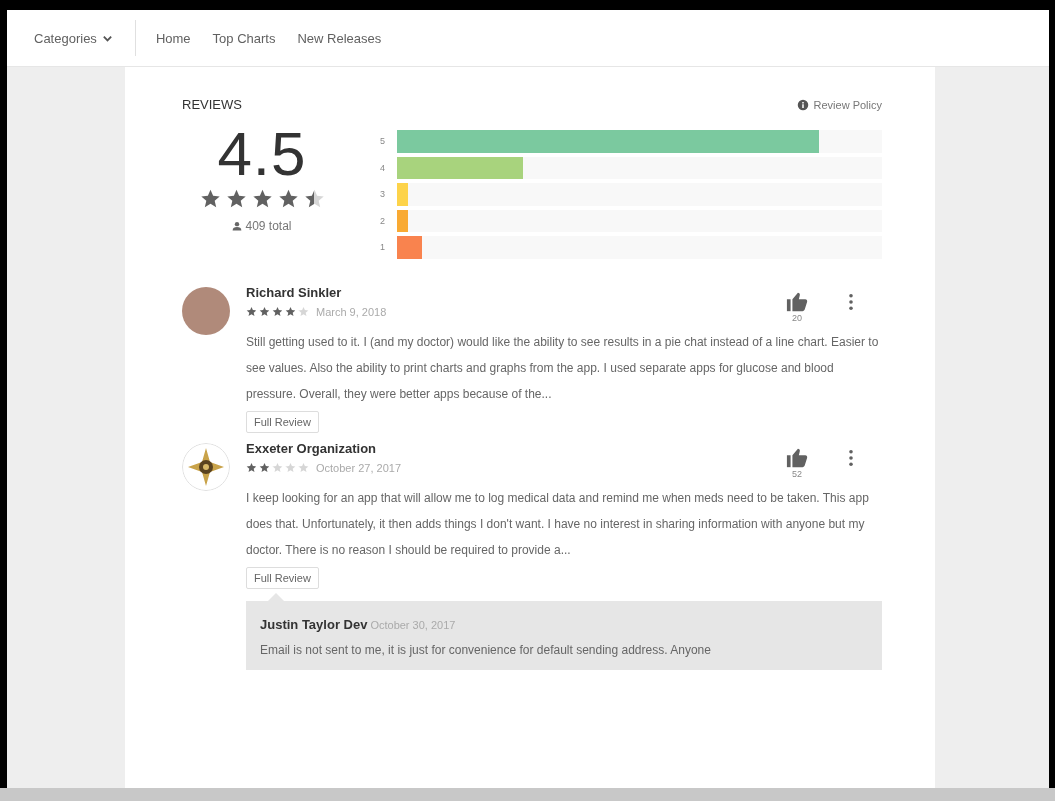 This screenshot has width=1055, height=801. What do you see at coordinates (802, 104) in the screenshot?
I see `info-icon` at bounding box center [802, 104].